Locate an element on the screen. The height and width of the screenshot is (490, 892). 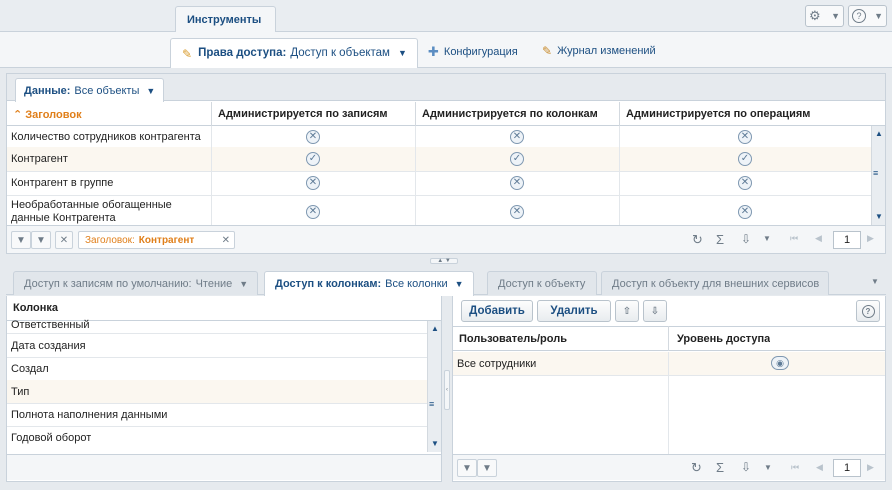
tab-external-access: Доступ к объекту для внешних сервисов is located at coordinates (715, 283).